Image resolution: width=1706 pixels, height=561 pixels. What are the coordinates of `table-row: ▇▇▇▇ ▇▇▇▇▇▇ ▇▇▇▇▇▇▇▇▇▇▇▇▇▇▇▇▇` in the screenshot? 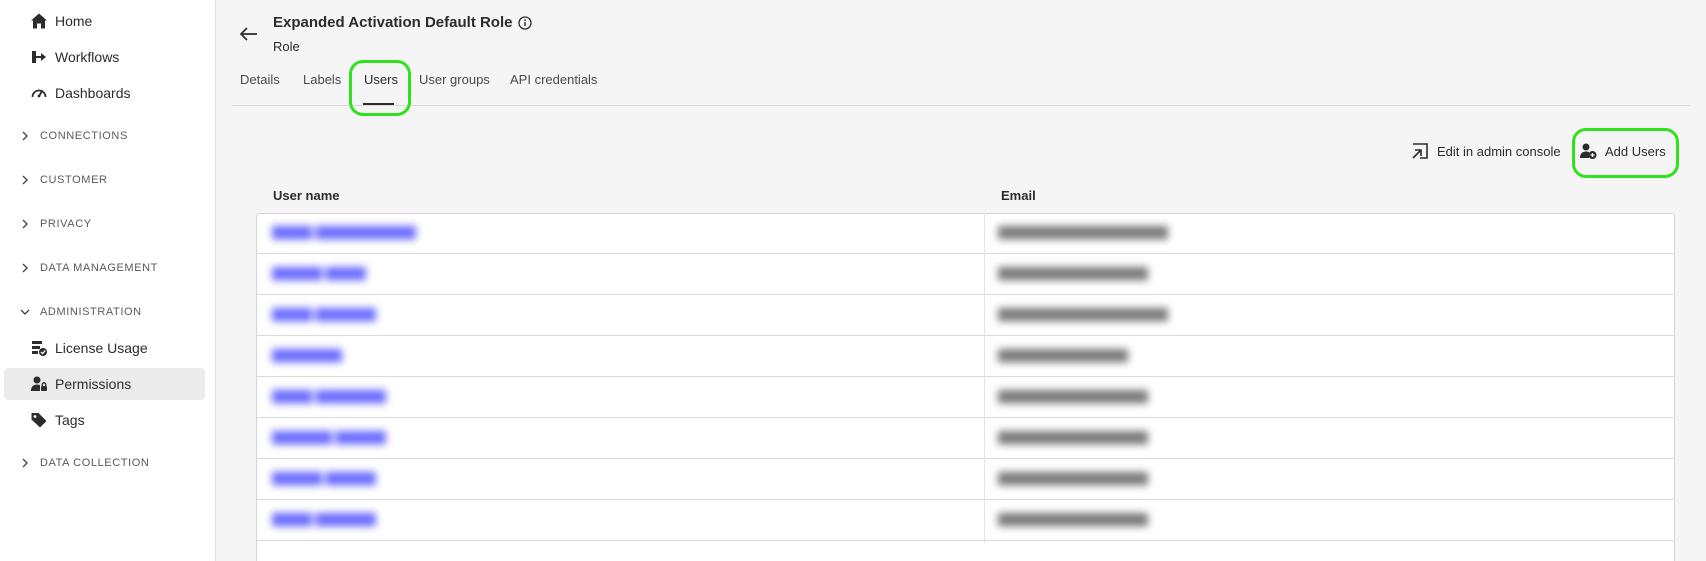 It's located at (965, 315).